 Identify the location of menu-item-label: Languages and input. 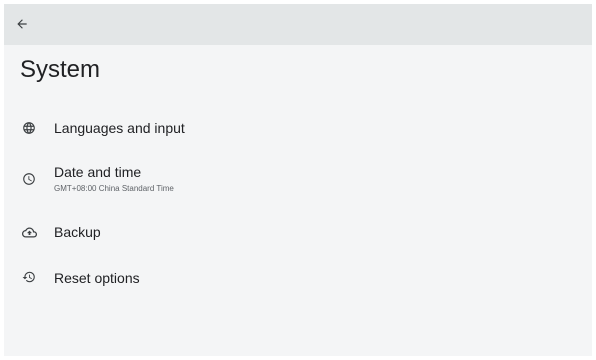
(119, 128).